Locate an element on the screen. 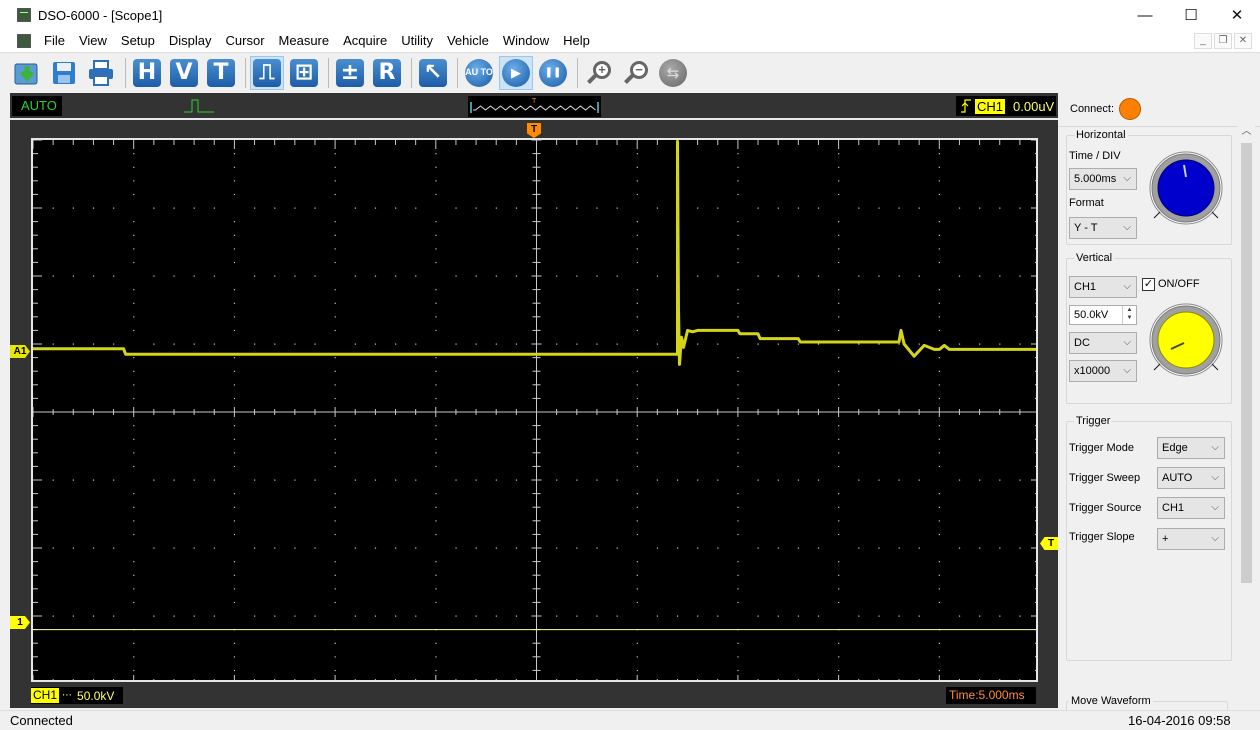  trigger-level-marker: T is located at coordinates (1049, 543).